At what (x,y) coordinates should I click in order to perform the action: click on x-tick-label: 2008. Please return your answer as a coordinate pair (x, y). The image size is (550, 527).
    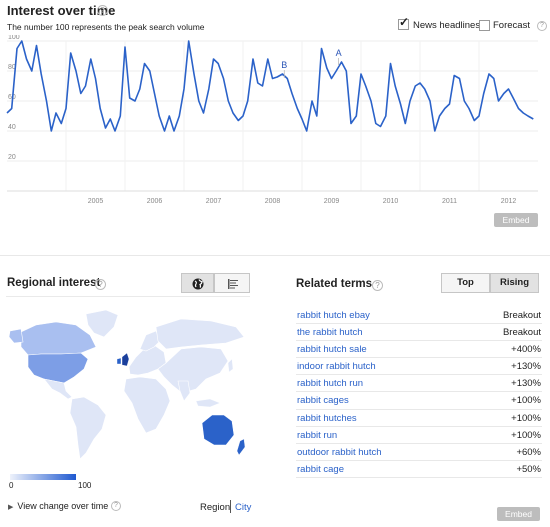
    Looking at the image, I should click on (273, 201).